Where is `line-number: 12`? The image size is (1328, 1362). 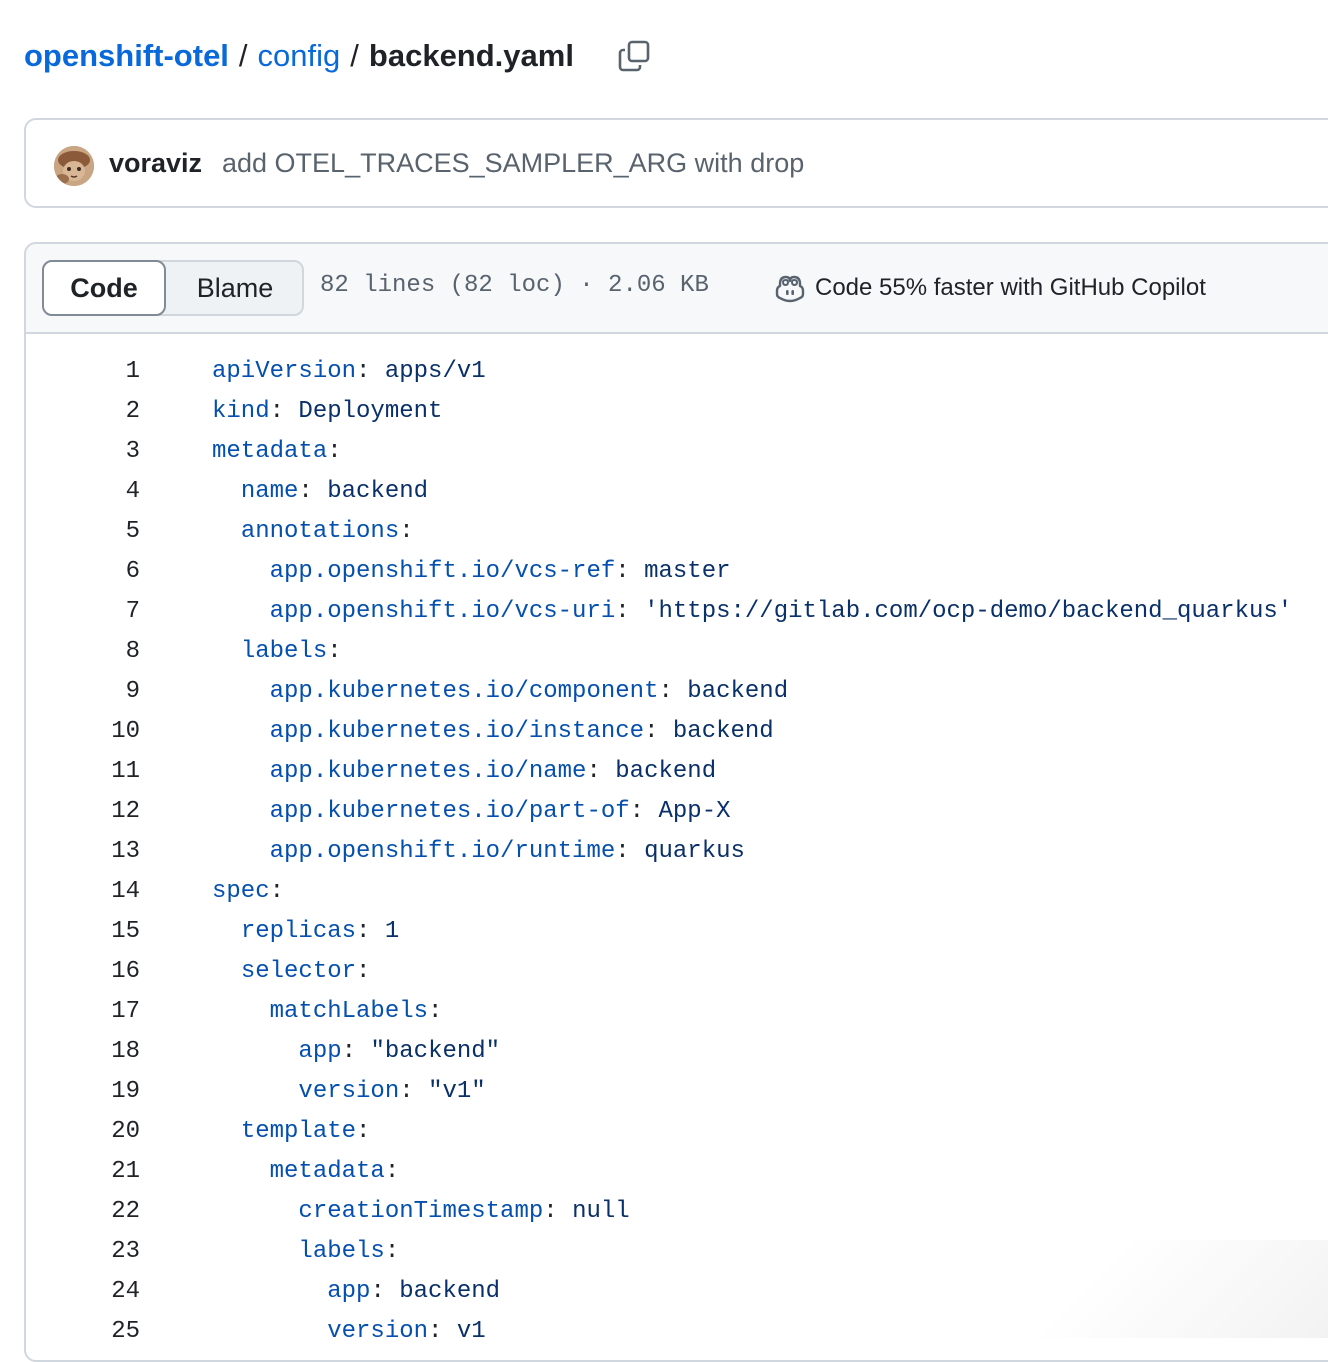
line-number: 12 is located at coordinates (83, 812).